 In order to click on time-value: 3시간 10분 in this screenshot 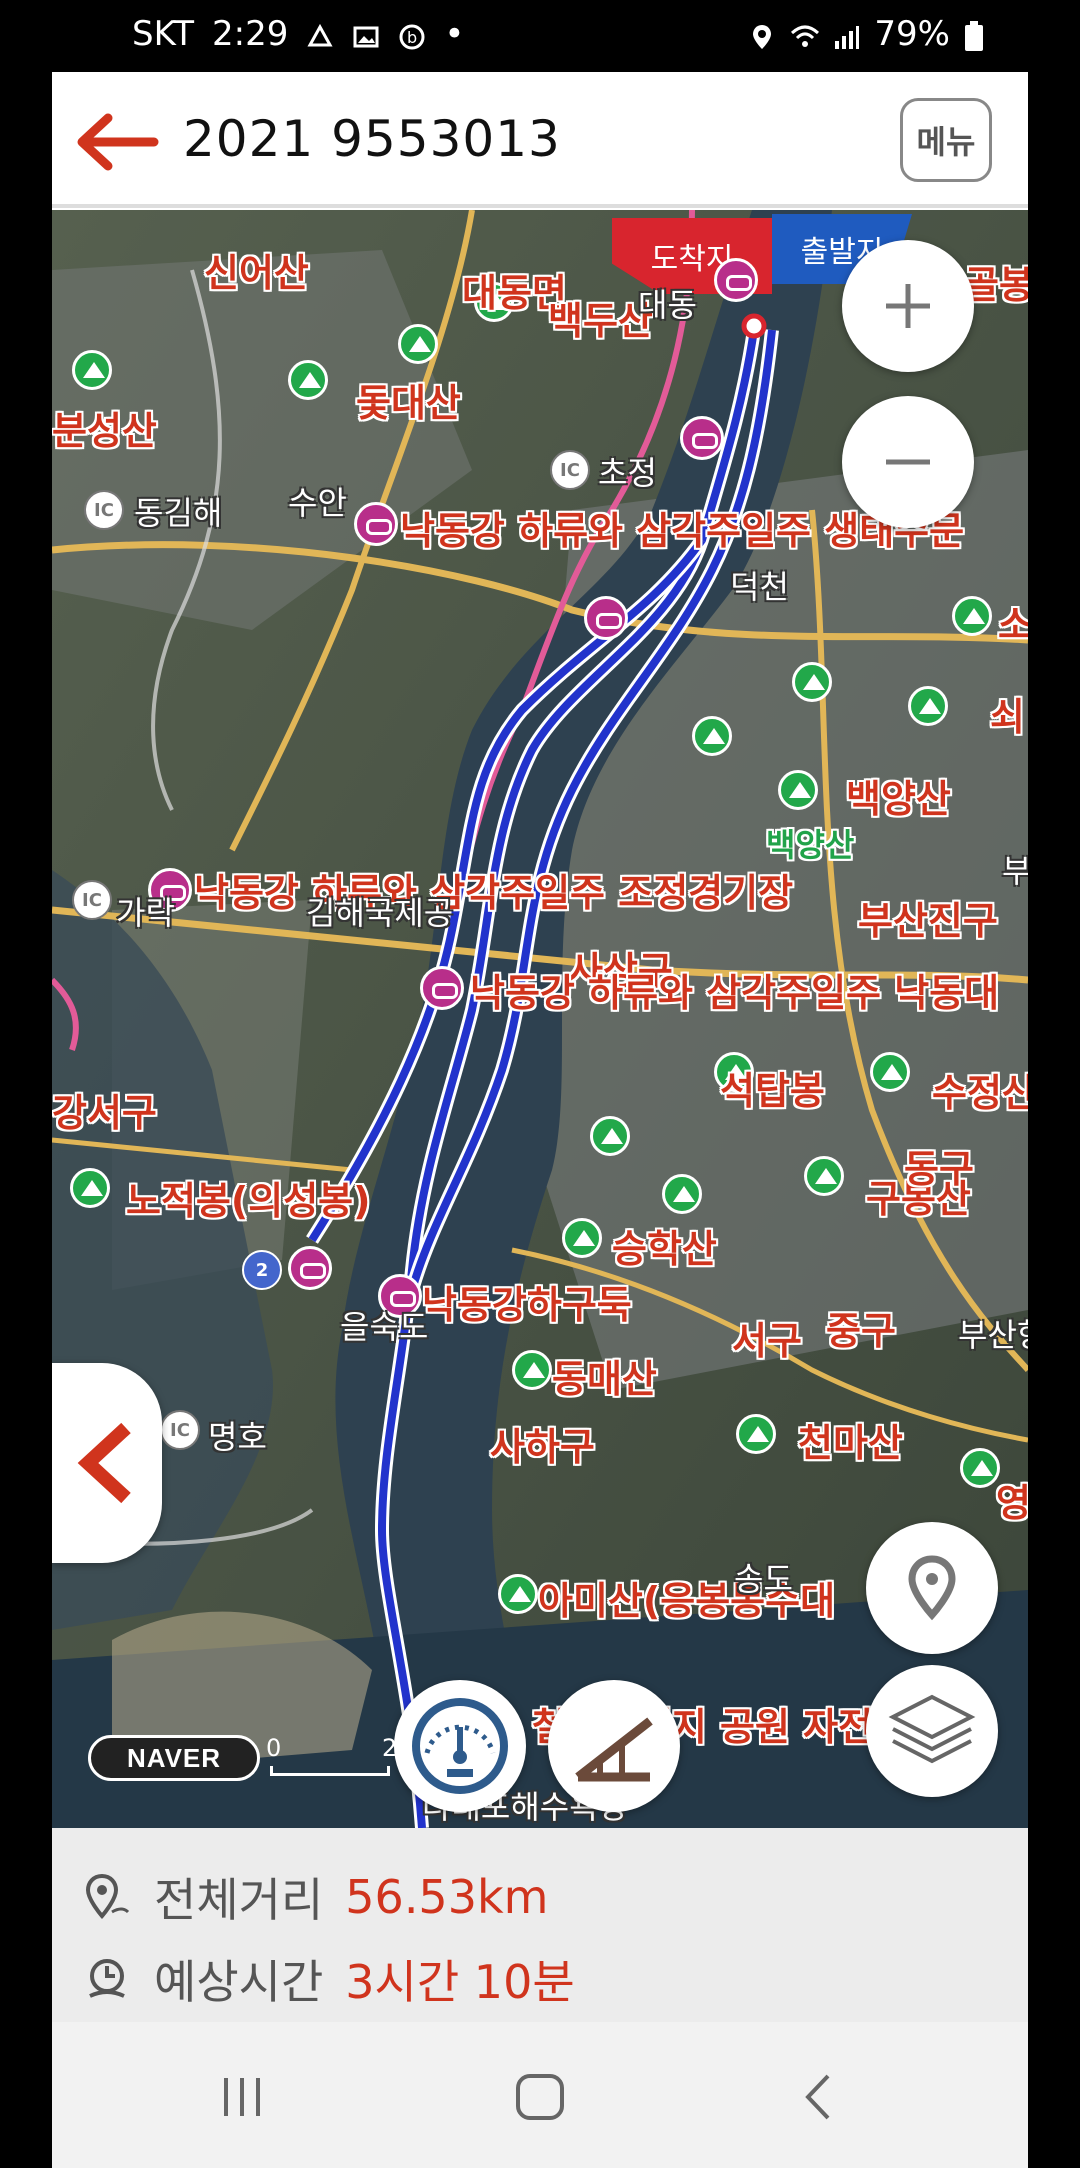, I will do `click(460, 1982)`.